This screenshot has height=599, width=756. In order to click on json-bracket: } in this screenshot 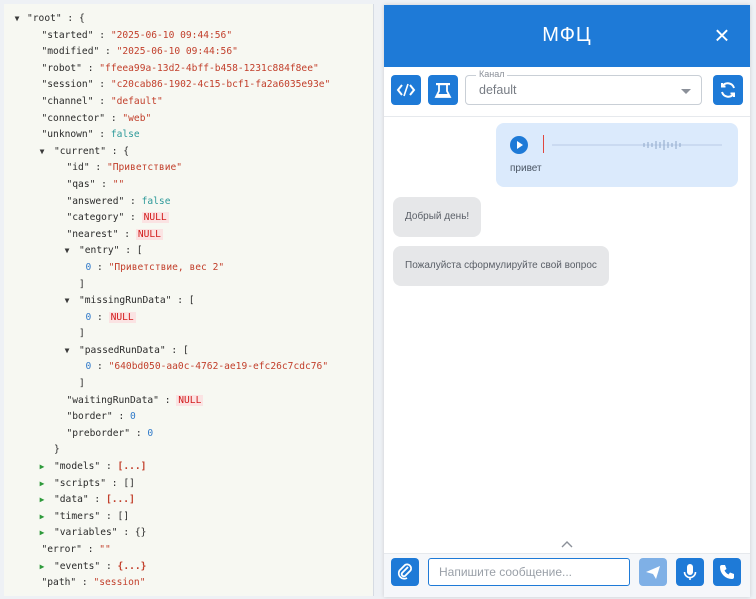, I will do `click(188, 450)`.